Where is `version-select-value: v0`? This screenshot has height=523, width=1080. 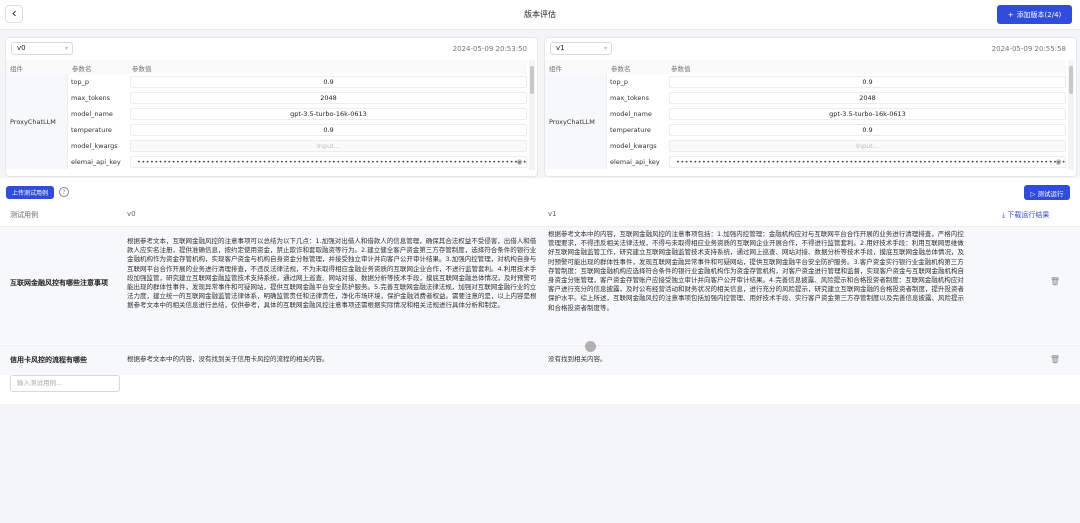 version-select-value: v0 is located at coordinates (21, 48).